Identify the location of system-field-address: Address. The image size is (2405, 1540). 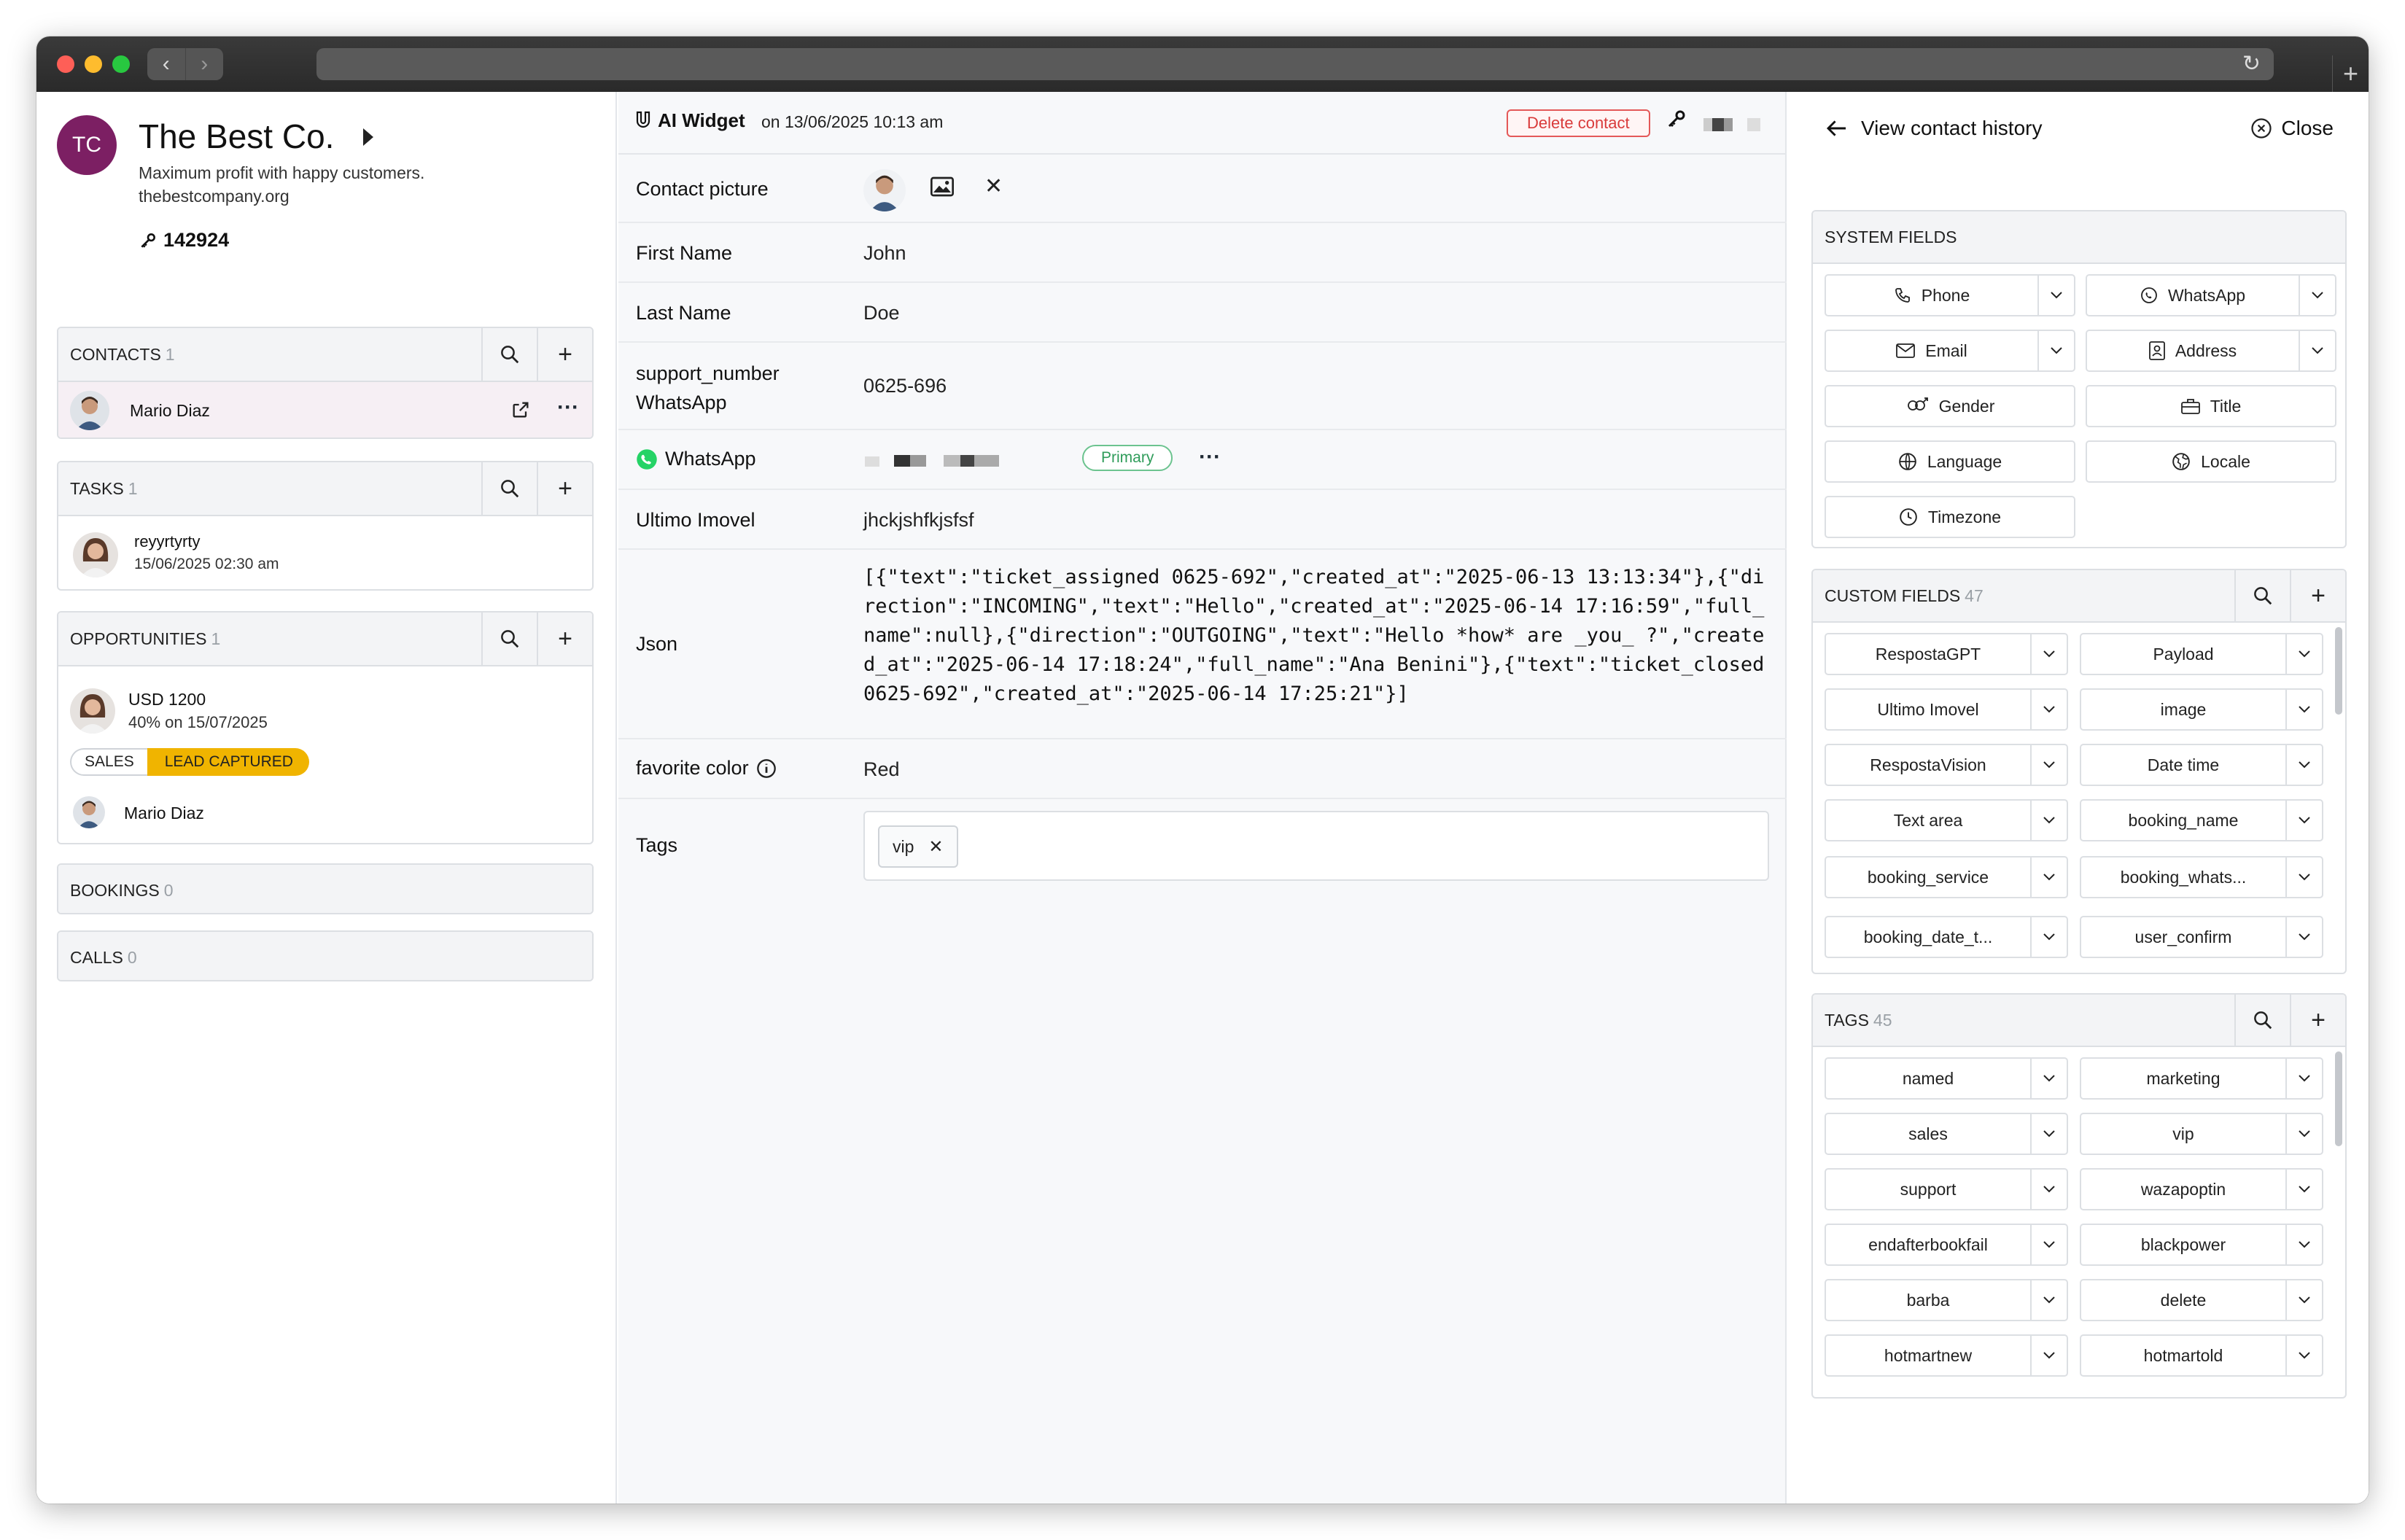
(2211, 351).